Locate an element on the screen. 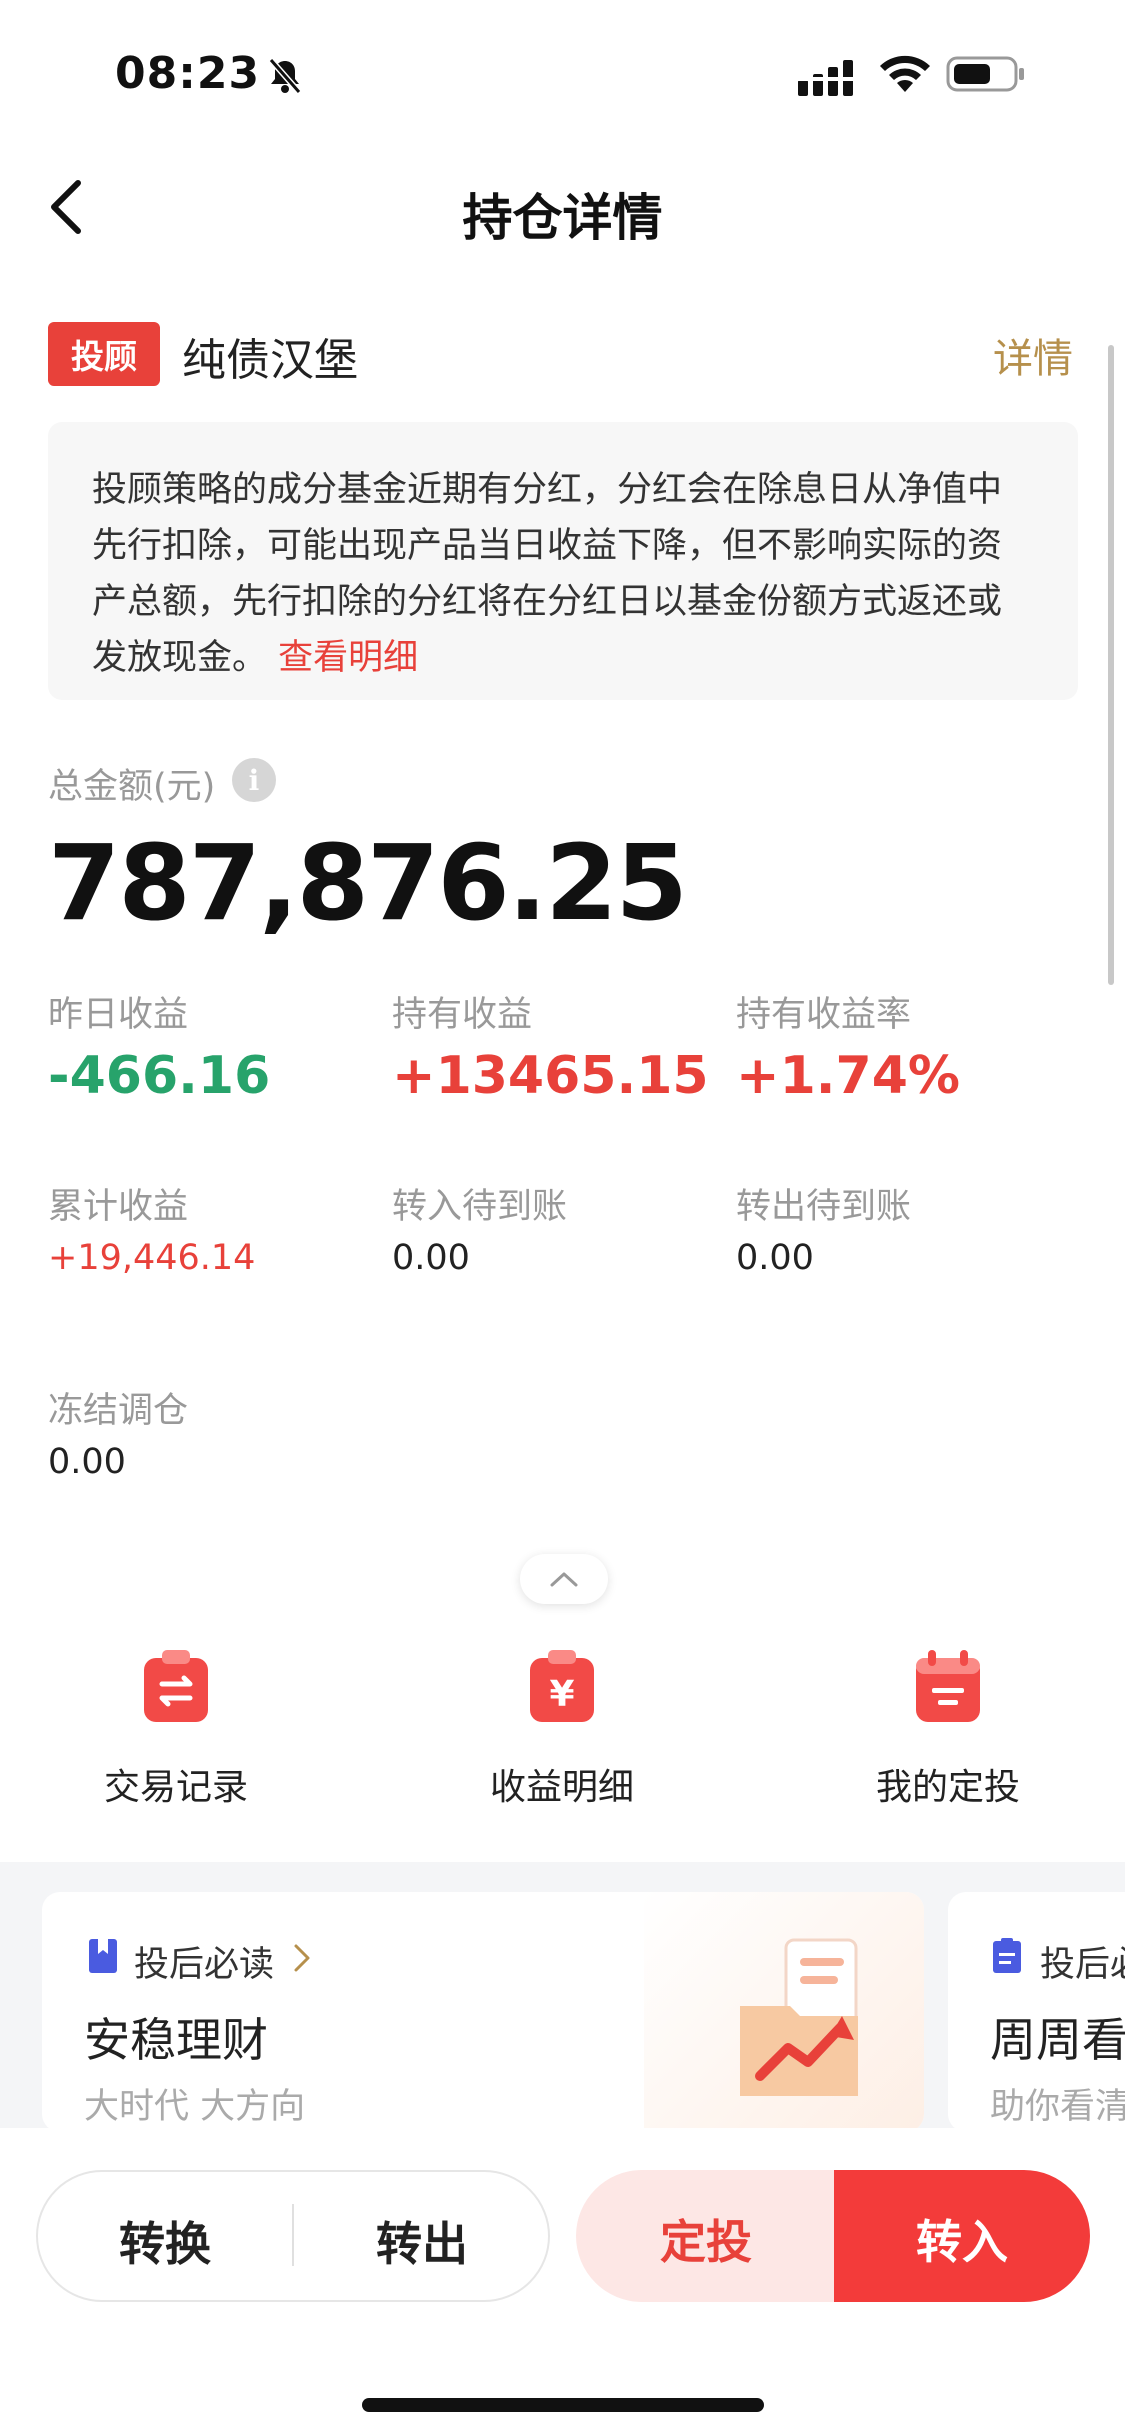 This screenshot has height=2436, width=1125. chevron-up-icon is located at coordinates (564, 1579).